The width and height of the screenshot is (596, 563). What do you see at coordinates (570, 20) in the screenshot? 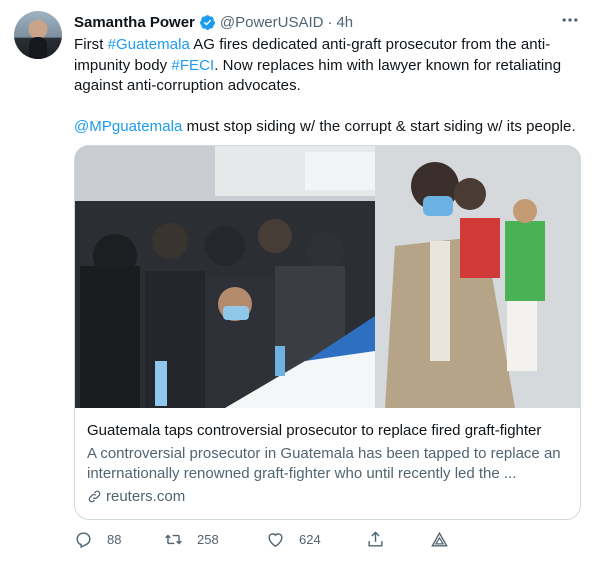
I see `more-options-icon` at bounding box center [570, 20].